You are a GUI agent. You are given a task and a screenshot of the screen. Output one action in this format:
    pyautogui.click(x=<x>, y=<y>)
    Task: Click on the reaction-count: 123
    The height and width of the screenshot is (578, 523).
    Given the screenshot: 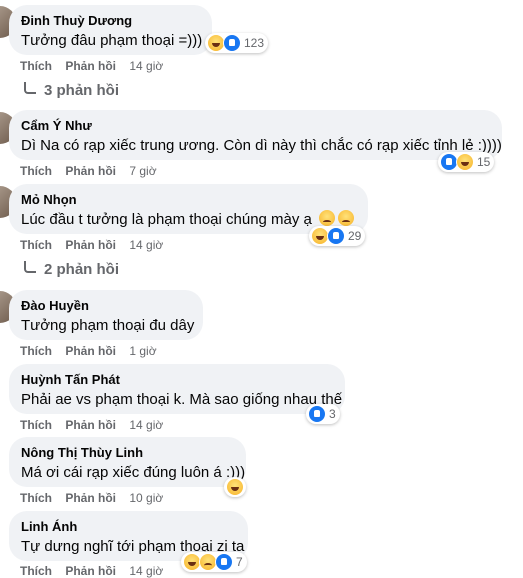 What is the action you would take?
    pyautogui.click(x=254, y=43)
    